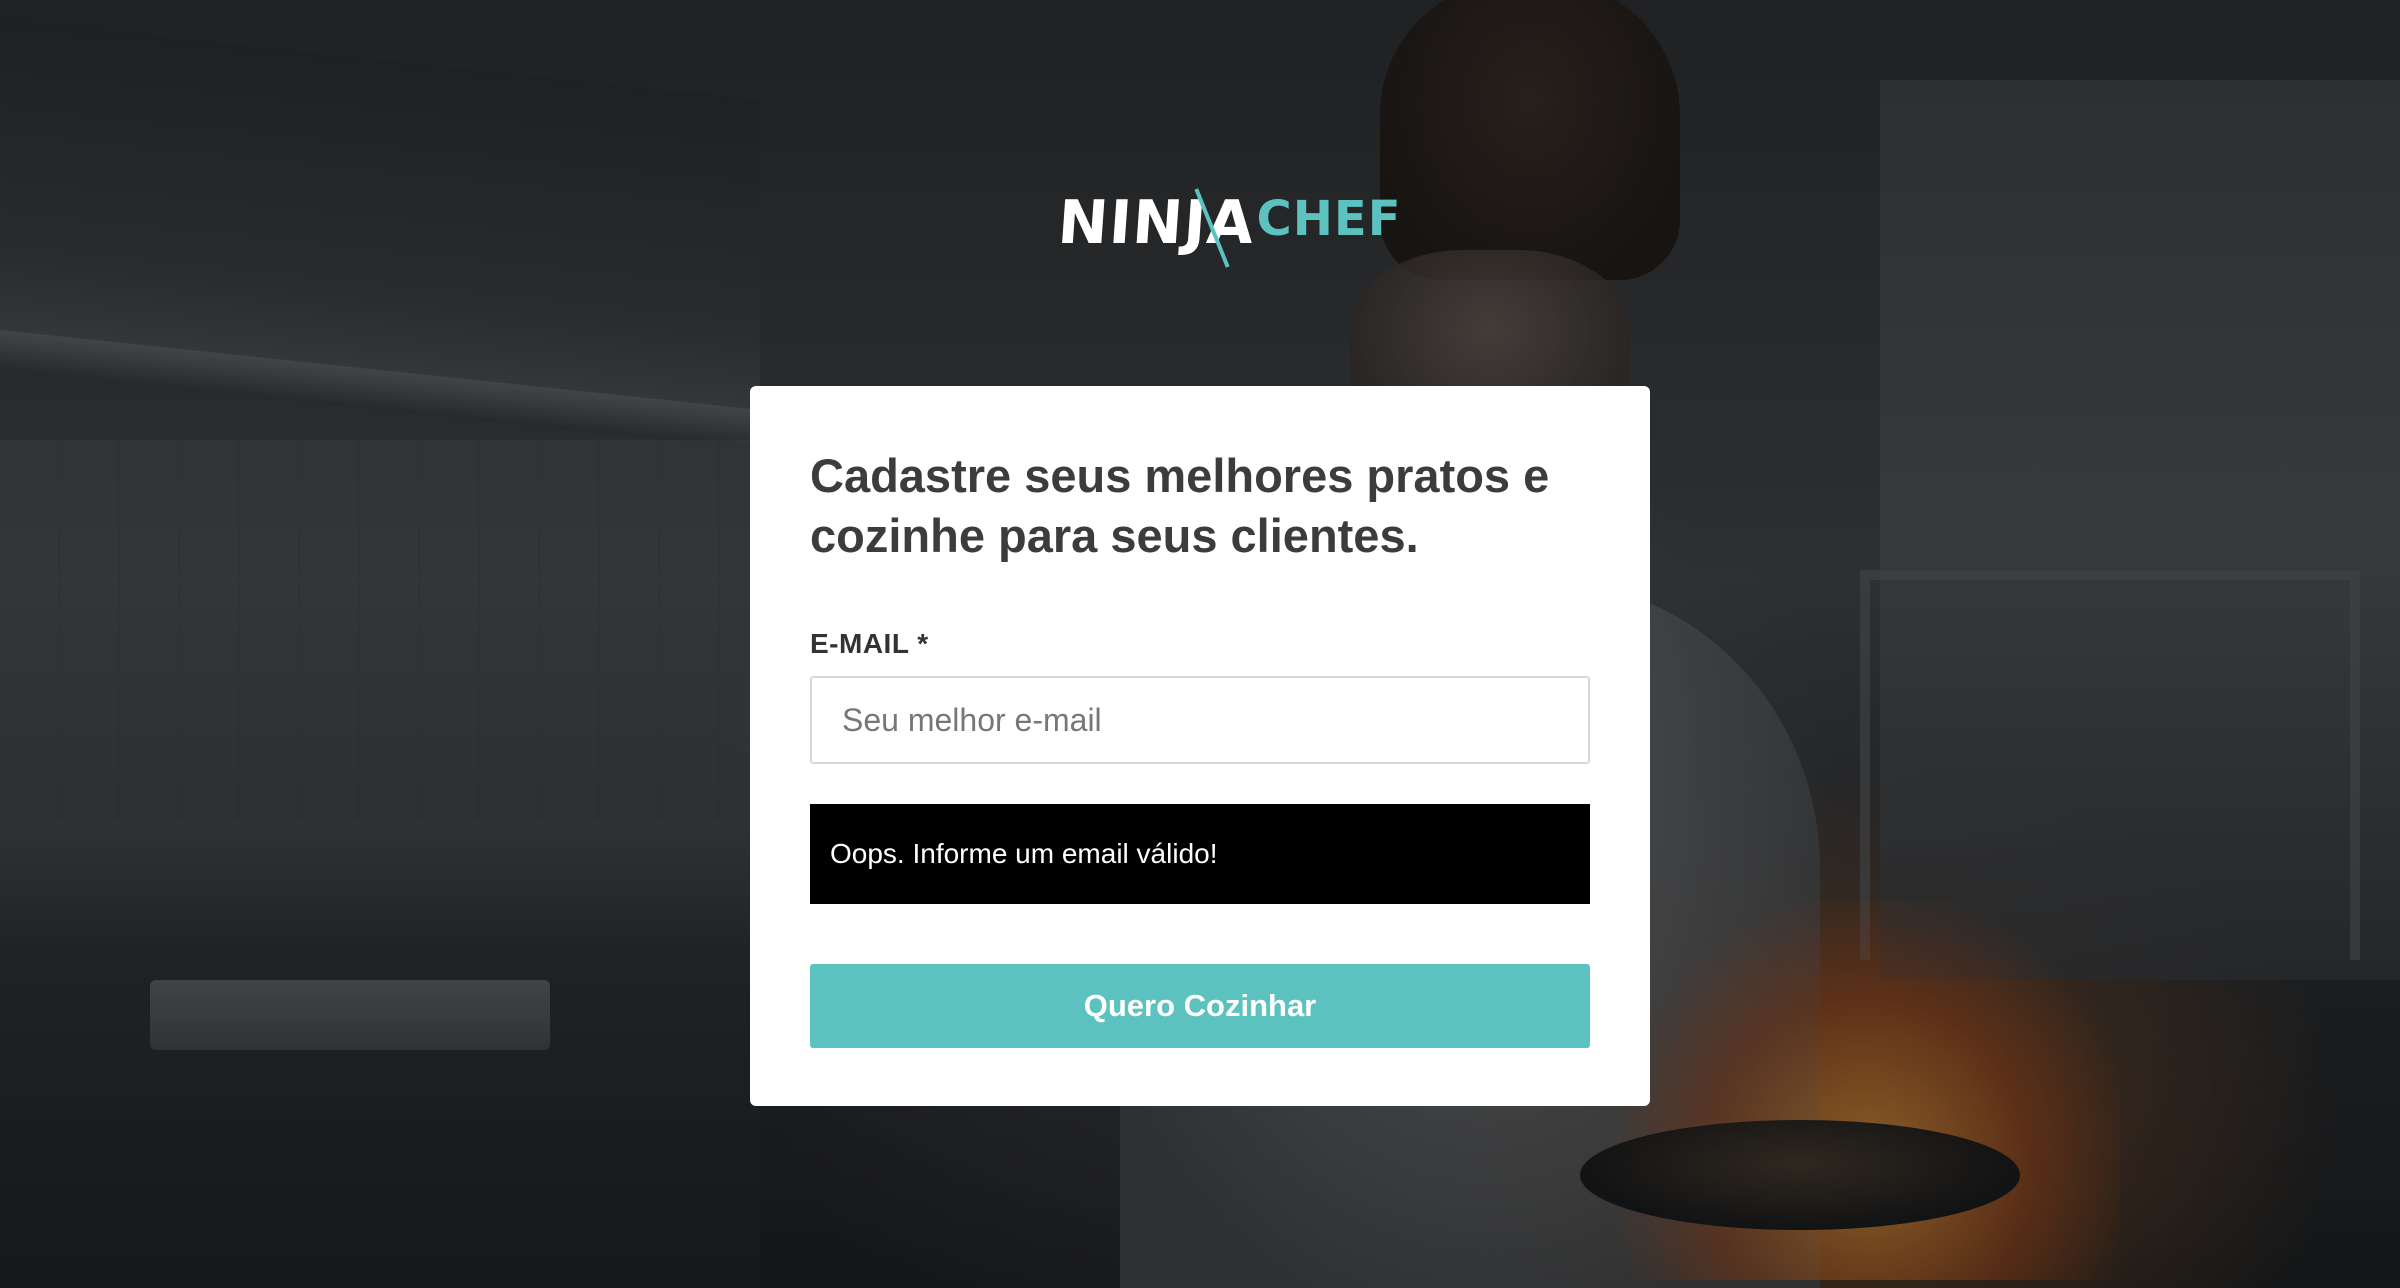 The height and width of the screenshot is (1288, 2400). I want to click on error-alert: Oops. Informe um email válido!, so click(1200, 854).